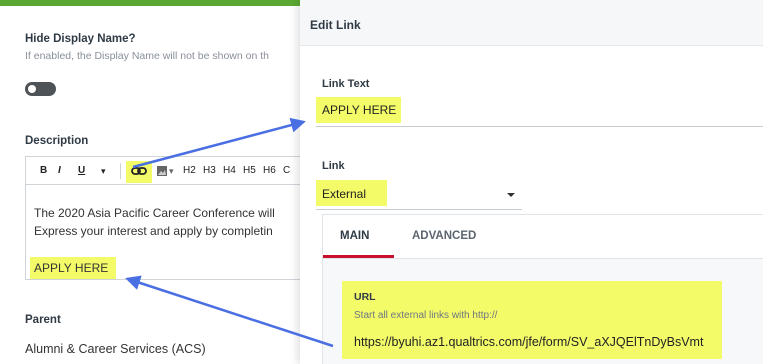 The image size is (763, 364). I want to click on bold-button: B, so click(43, 171).